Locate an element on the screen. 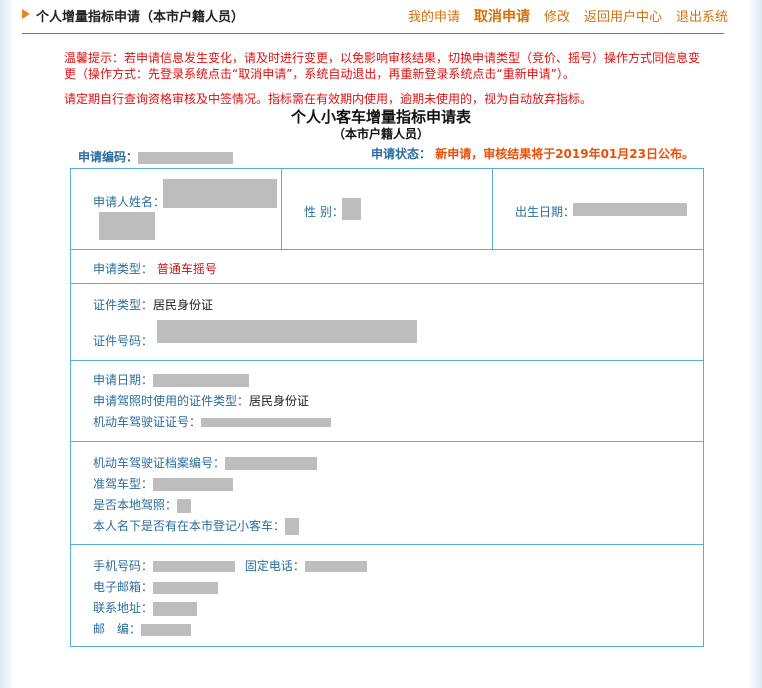 The width and height of the screenshot is (762, 688). cell-gender: 性 别： is located at coordinates (387, 209).